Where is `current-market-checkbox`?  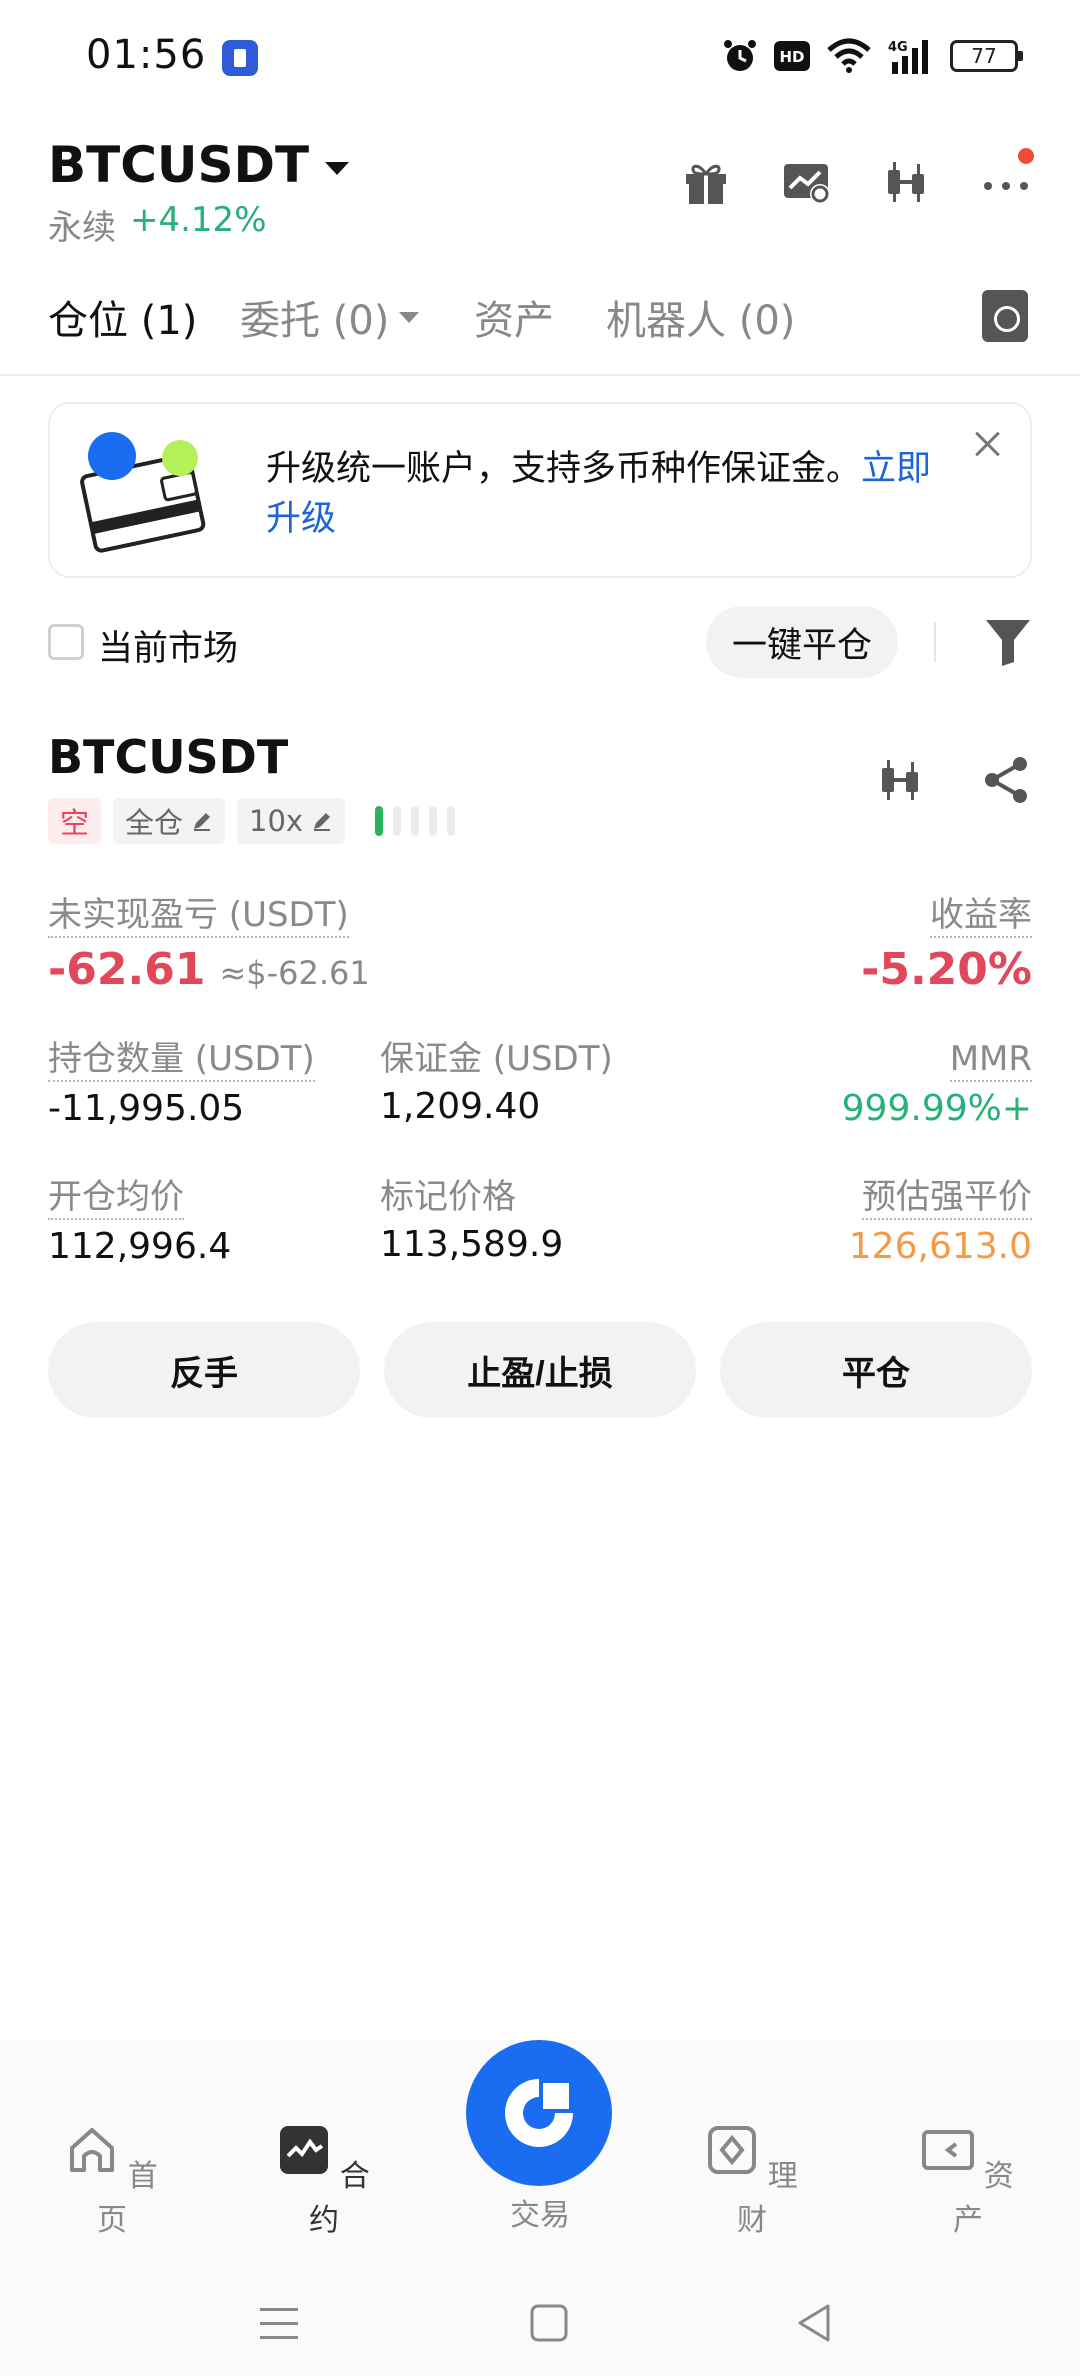 current-market-checkbox is located at coordinates (66, 642).